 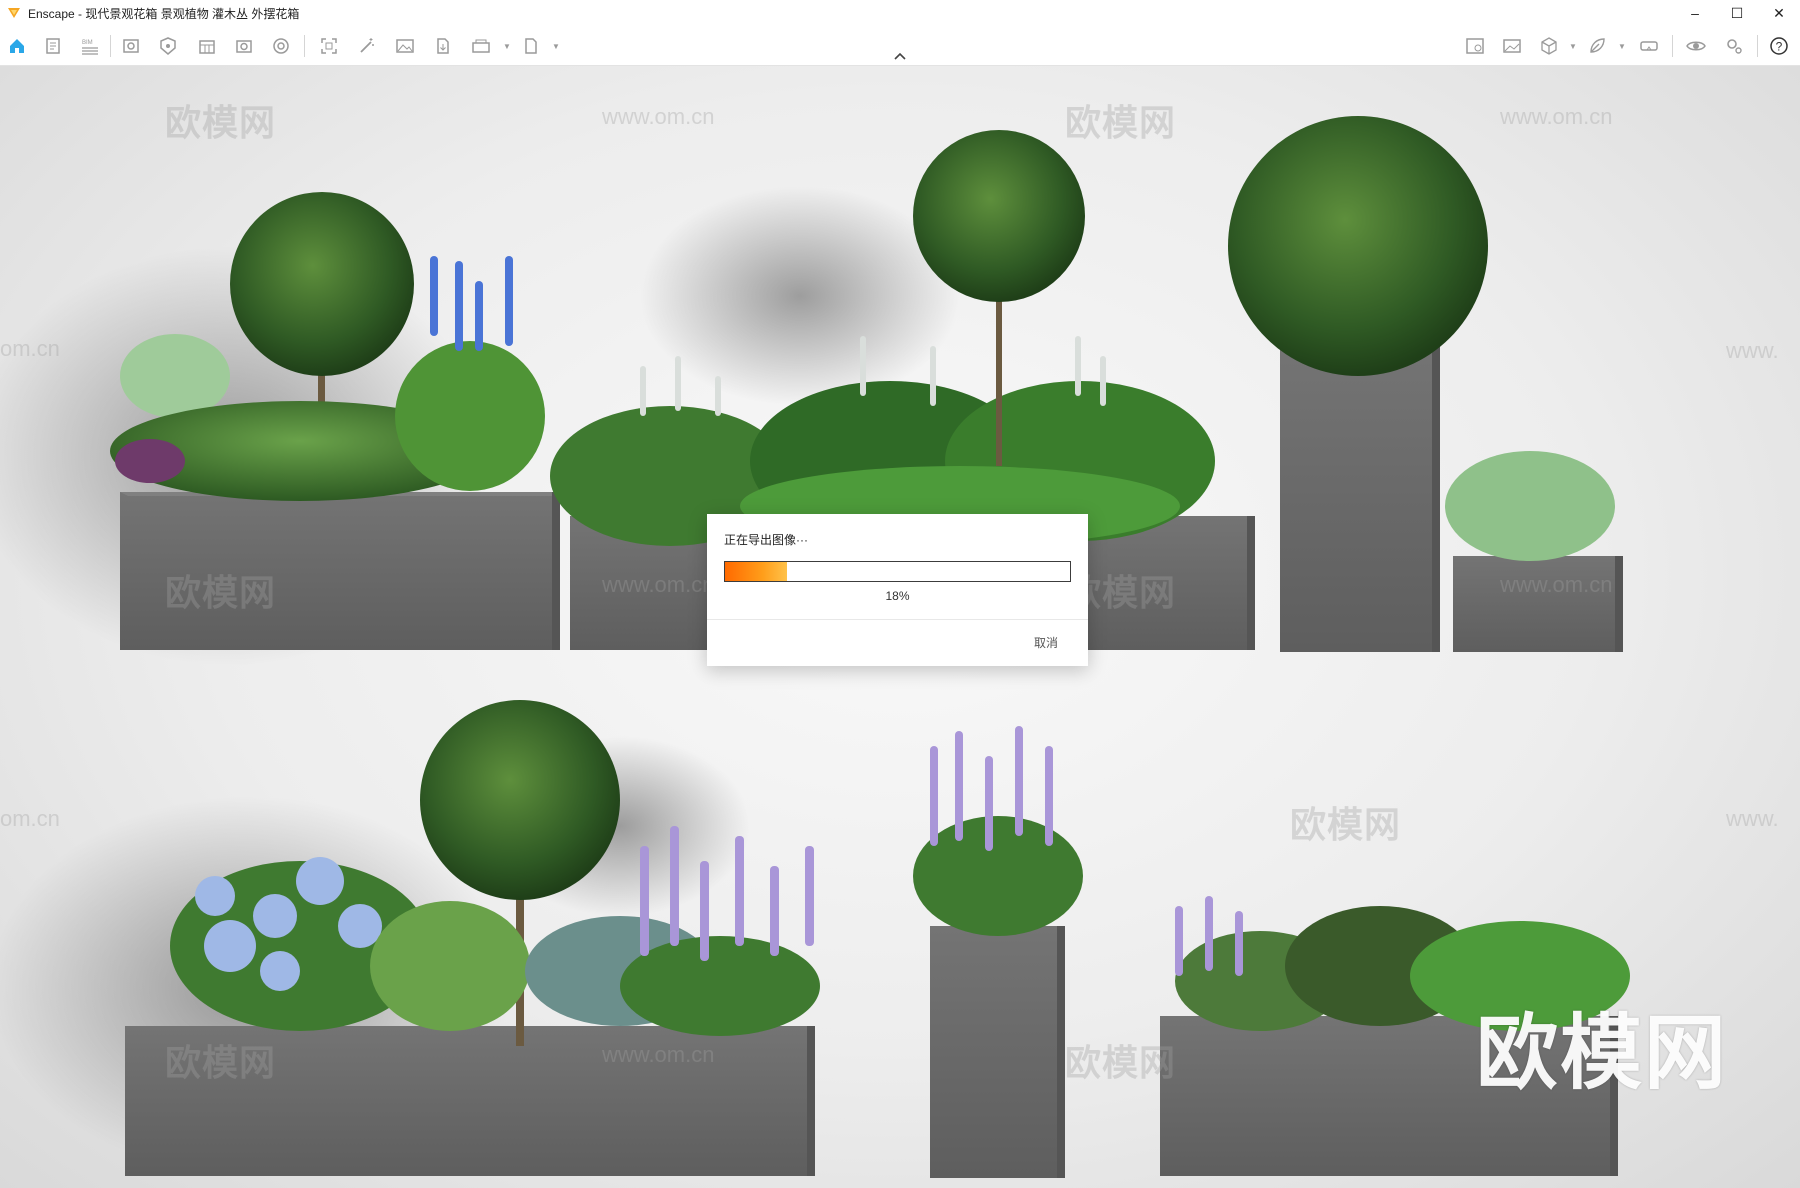 I want to click on bim-label: BIM, so click(x=87, y=43).